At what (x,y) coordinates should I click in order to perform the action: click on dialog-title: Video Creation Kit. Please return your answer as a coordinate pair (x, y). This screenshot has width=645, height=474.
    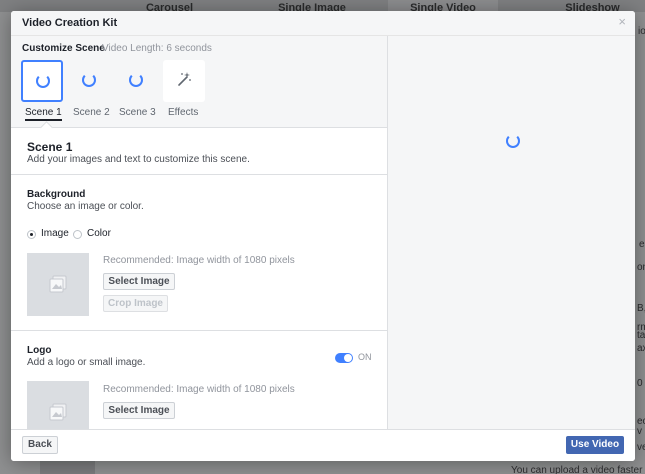
    Looking at the image, I should click on (70, 23).